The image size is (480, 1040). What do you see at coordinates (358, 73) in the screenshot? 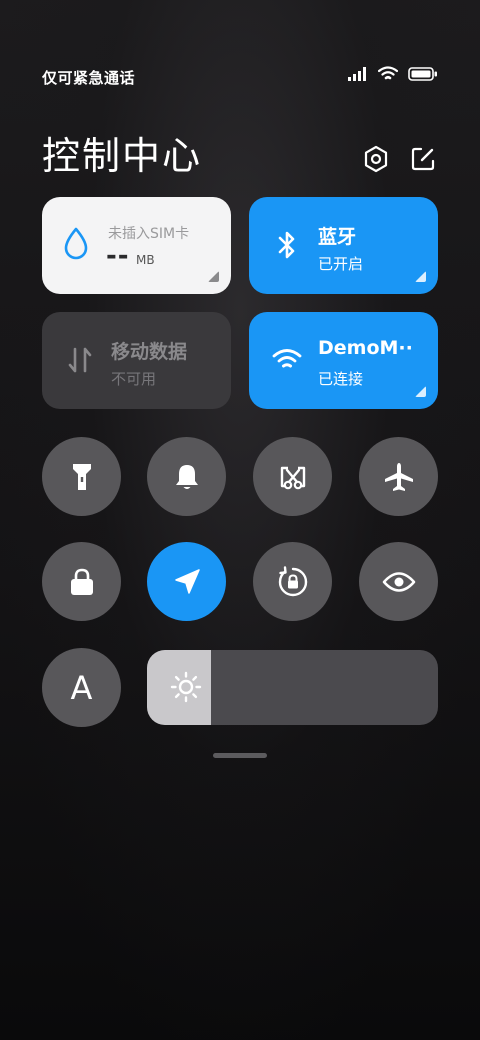
I see `signal-icon` at bounding box center [358, 73].